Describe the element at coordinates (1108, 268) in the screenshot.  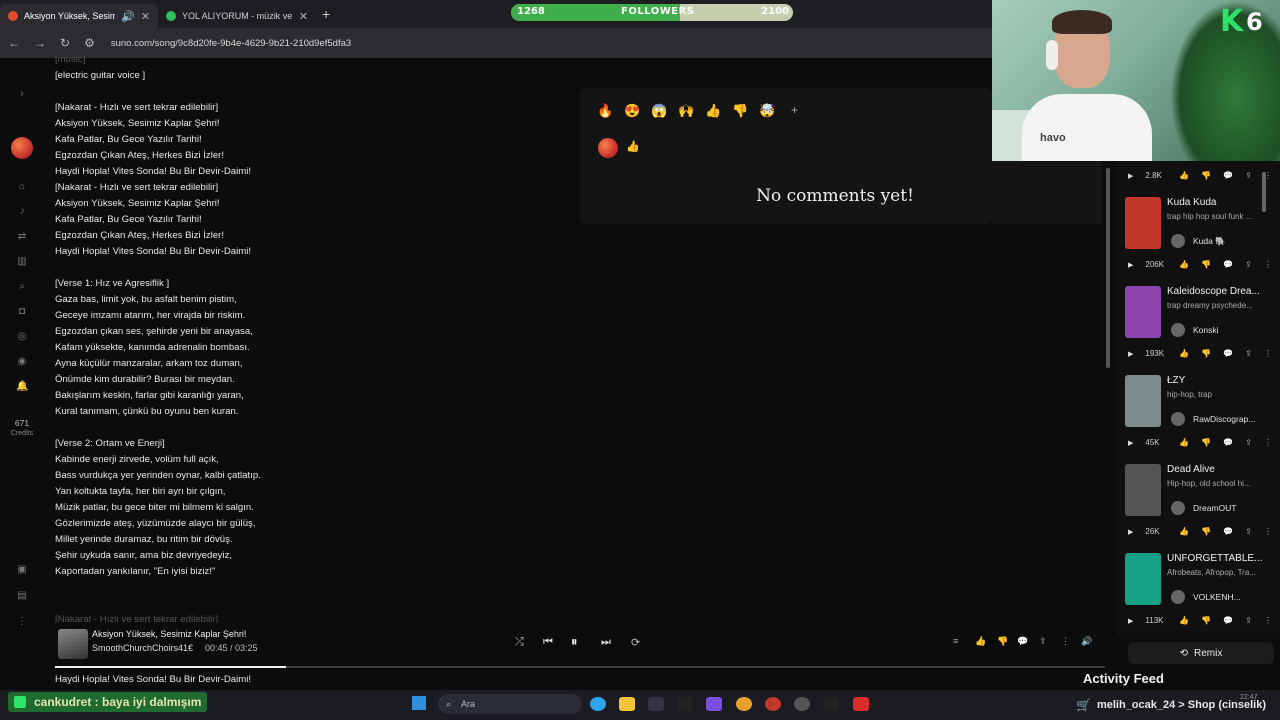
I see `scrollbar-thumb` at that location.